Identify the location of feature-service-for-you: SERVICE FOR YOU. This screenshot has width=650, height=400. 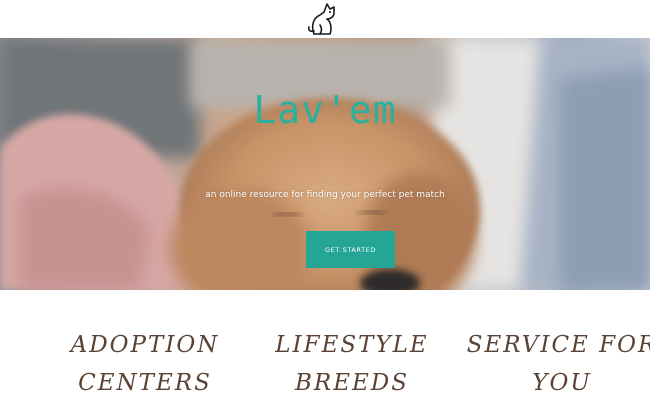
(556, 363).